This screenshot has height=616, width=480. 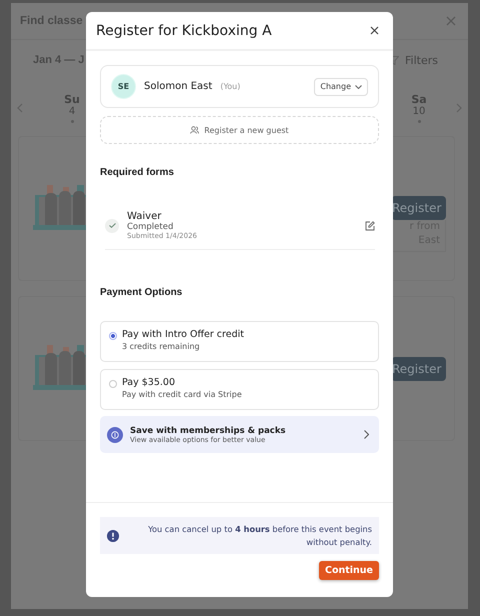 What do you see at coordinates (113, 536) in the screenshot?
I see `alert-icon` at bounding box center [113, 536].